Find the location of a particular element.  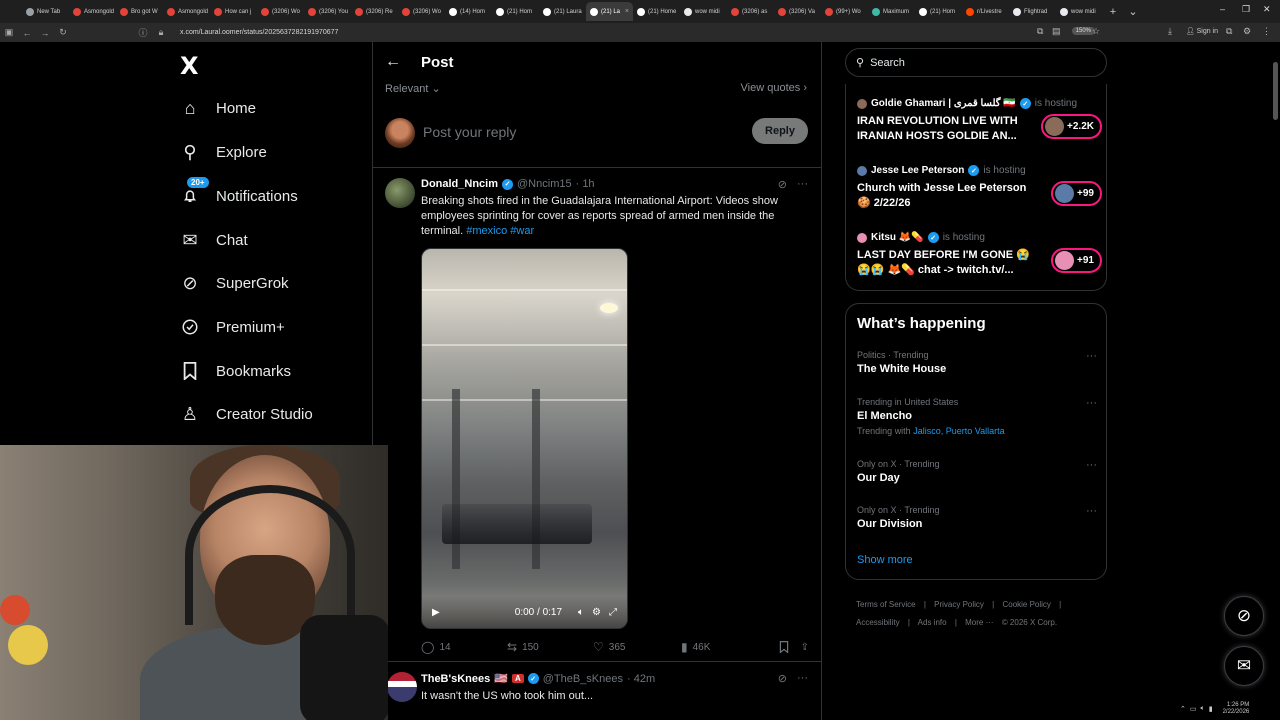

author-handle: @Nncim15 is located at coordinates (544, 184).